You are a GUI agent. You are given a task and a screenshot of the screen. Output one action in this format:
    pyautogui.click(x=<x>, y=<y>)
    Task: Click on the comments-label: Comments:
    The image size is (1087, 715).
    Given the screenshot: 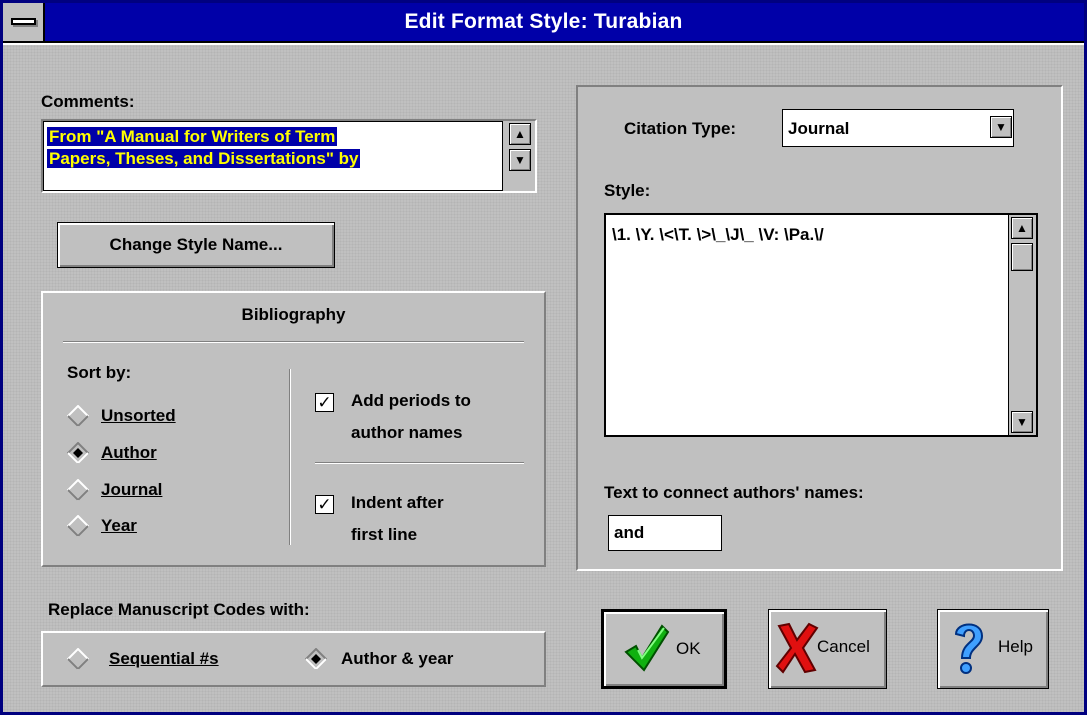 What is the action you would take?
    pyautogui.click(x=88, y=102)
    